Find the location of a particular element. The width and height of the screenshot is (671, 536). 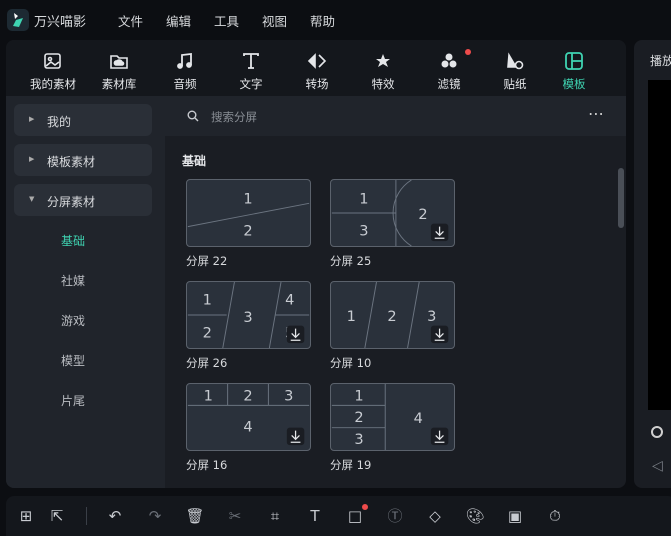

caret-right-icon: ▶ is located at coordinates (32, 159).